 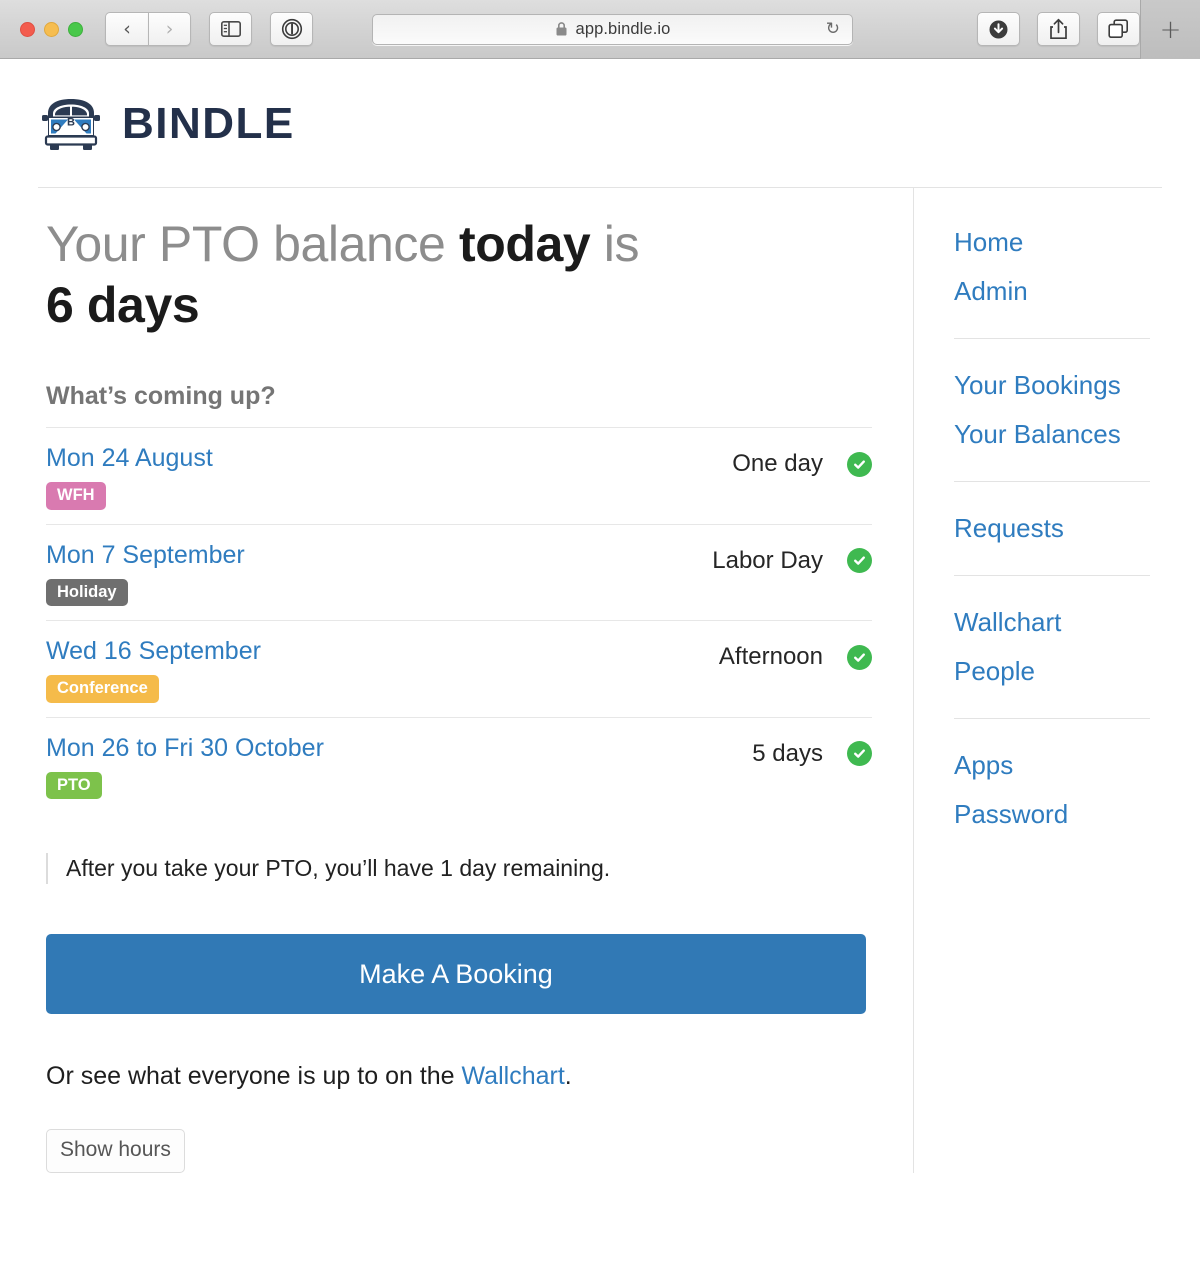 What do you see at coordinates (389, 477) in the screenshot?
I see `booking-info: Mon 24 August WFH` at bounding box center [389, 477].